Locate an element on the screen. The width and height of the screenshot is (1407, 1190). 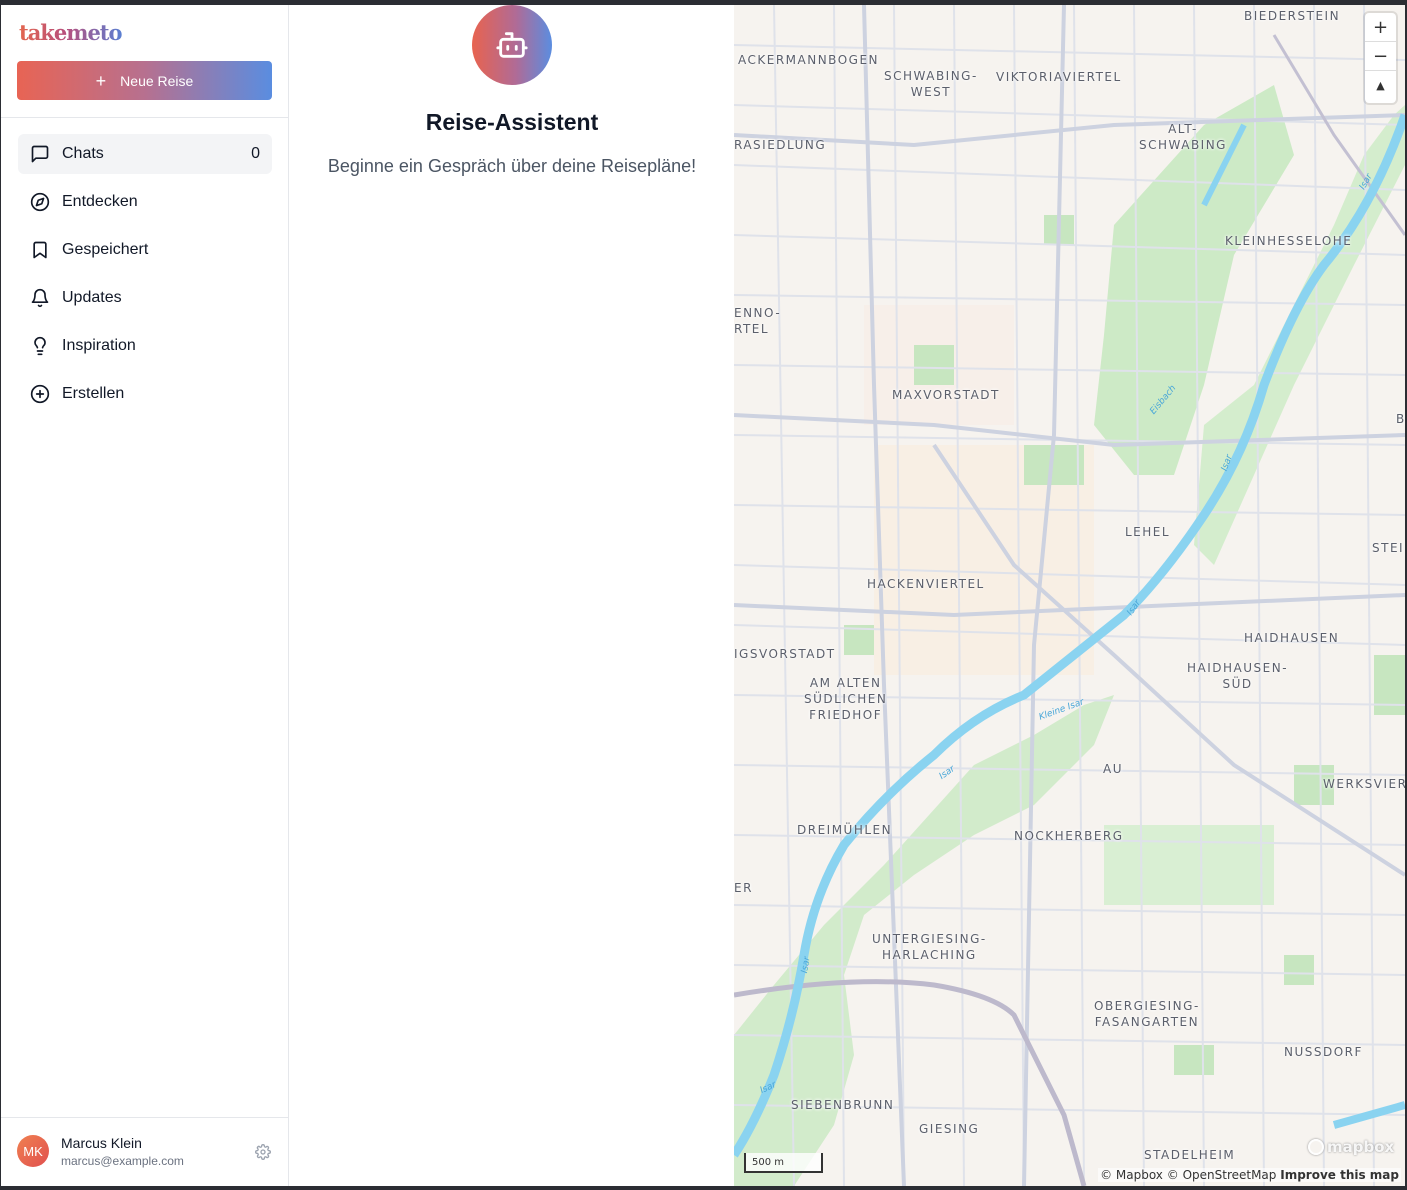
new-trip-label: Neue Reise is located at coordinates (157, 80).